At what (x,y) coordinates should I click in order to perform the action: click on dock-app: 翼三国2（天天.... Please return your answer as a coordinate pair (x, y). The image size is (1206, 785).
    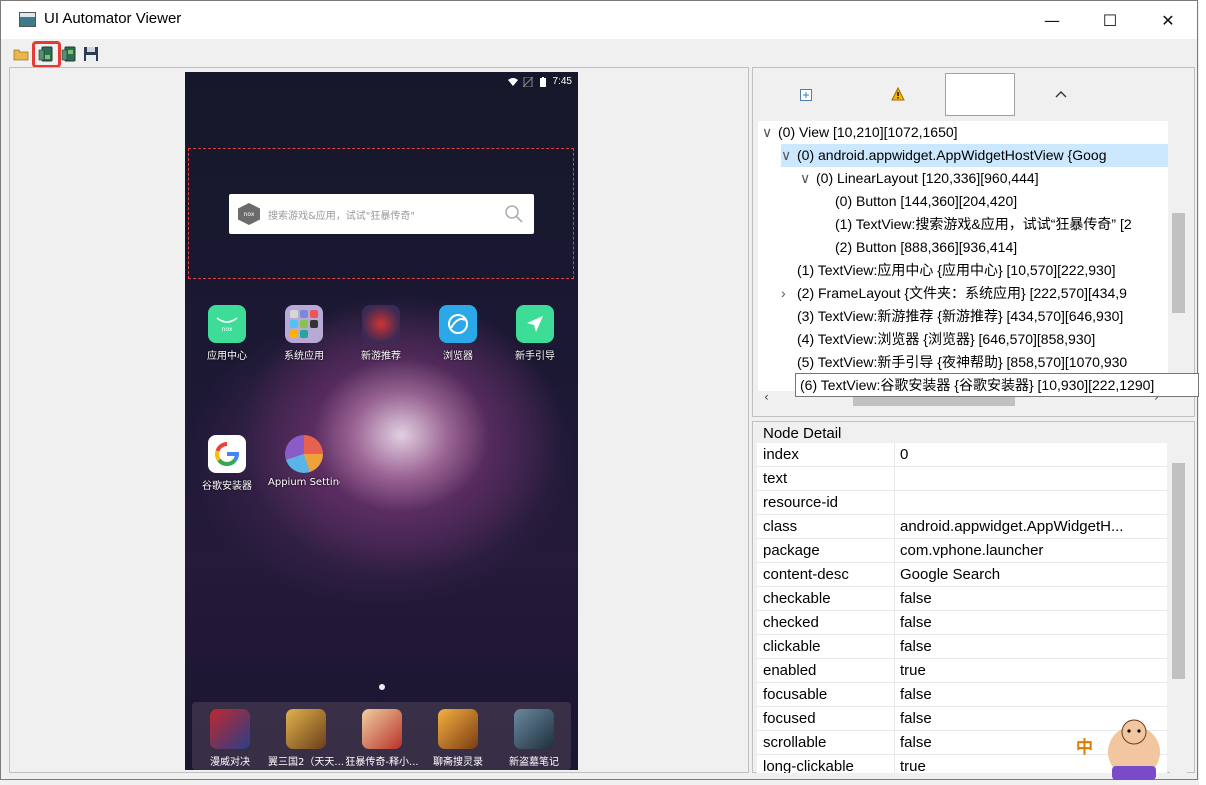
    Looking at the image, I should click on (306, 738).